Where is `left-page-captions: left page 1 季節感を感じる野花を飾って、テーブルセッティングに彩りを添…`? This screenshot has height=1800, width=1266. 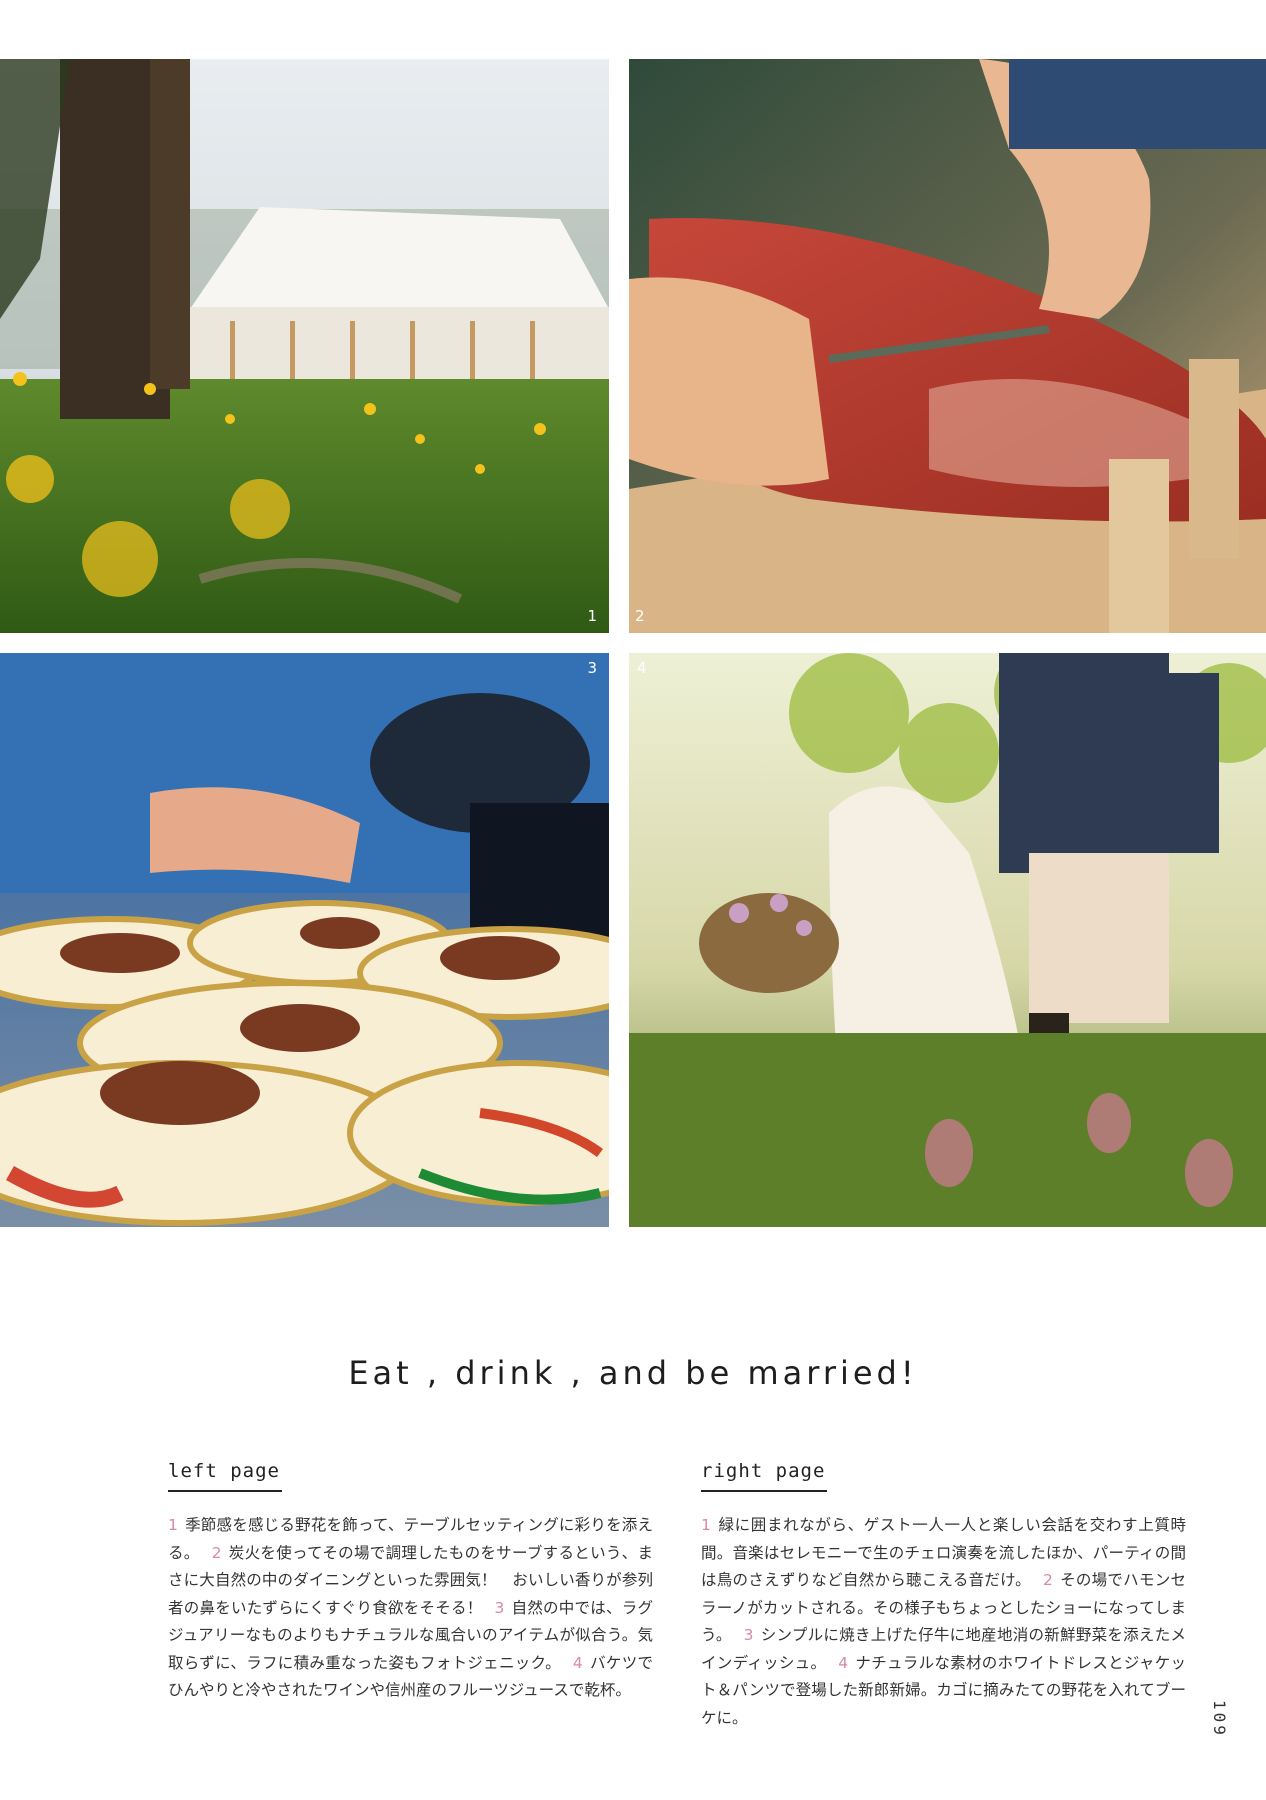 left-page-captions: left page 1 季節感を感じる野花を飾って、テーブルセッティングに彩りを添… is located at coordinates (410, 1582).